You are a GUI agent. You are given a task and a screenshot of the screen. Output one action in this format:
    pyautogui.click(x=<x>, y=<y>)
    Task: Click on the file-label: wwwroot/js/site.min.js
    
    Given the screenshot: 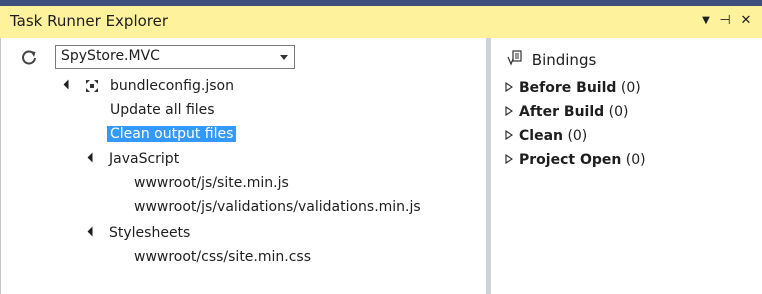 What is the action you would take?
    pyautogui.click(x=211, y=183)
    